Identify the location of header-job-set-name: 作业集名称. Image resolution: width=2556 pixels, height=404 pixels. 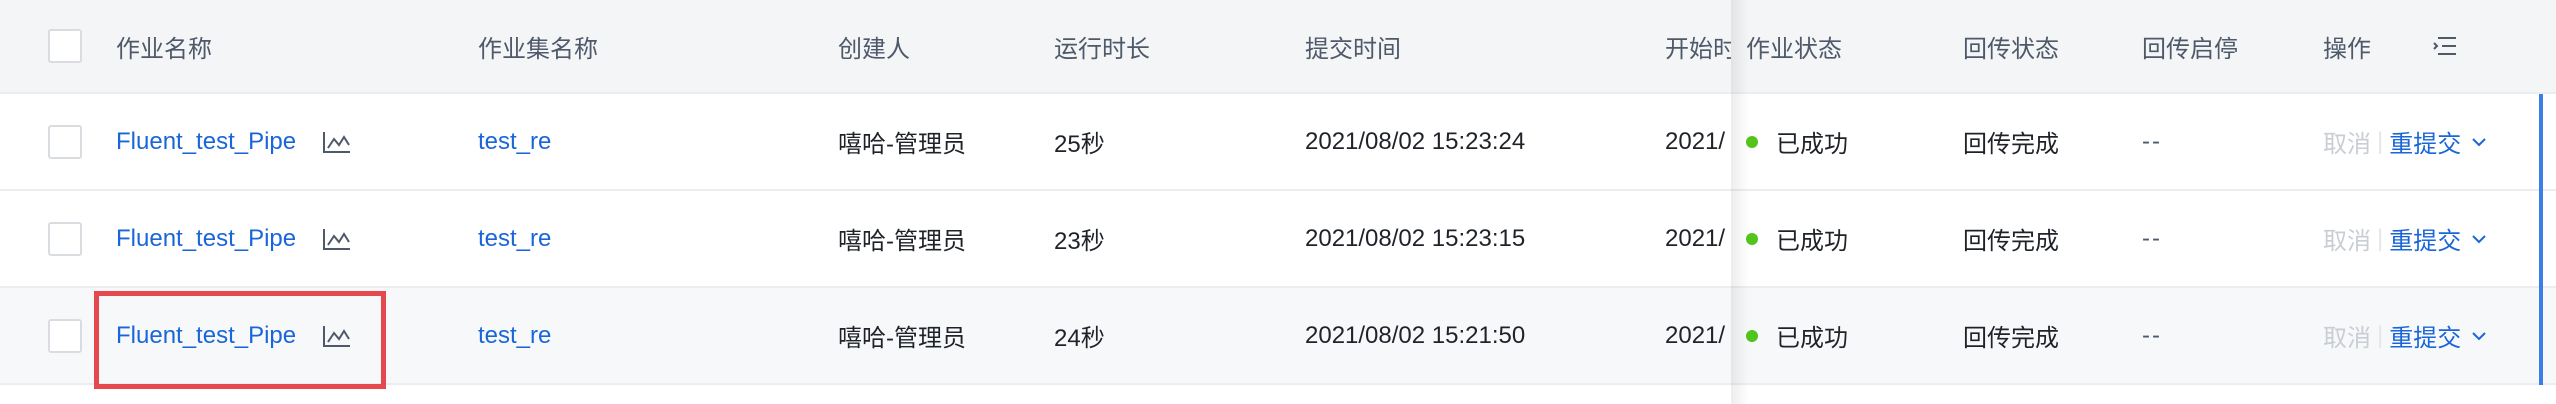
(538, 46).